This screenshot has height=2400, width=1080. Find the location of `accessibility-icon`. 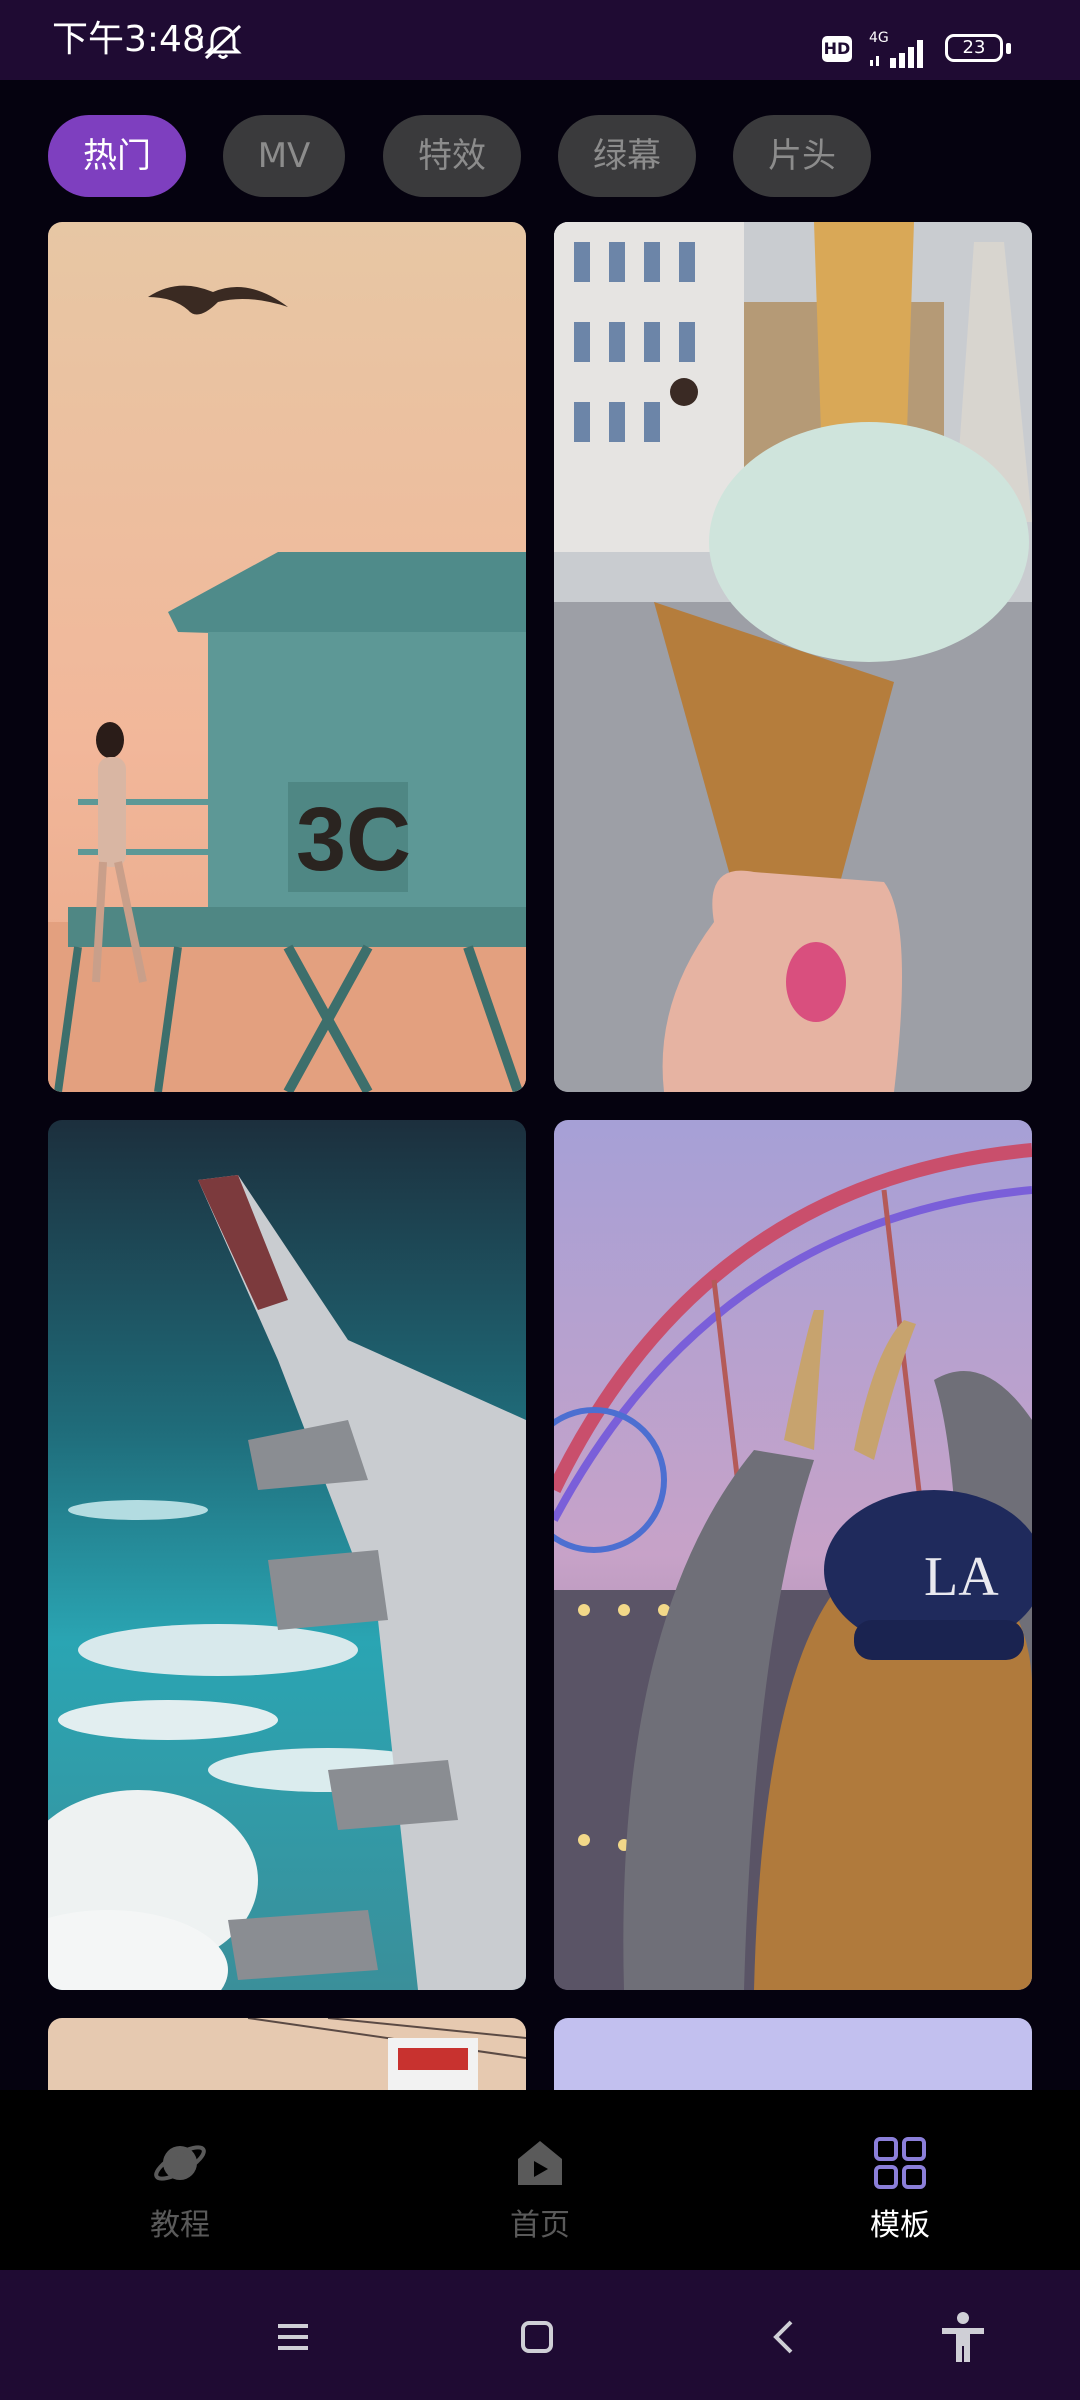

accessibility-icon is located at coordinates (963, 2337).